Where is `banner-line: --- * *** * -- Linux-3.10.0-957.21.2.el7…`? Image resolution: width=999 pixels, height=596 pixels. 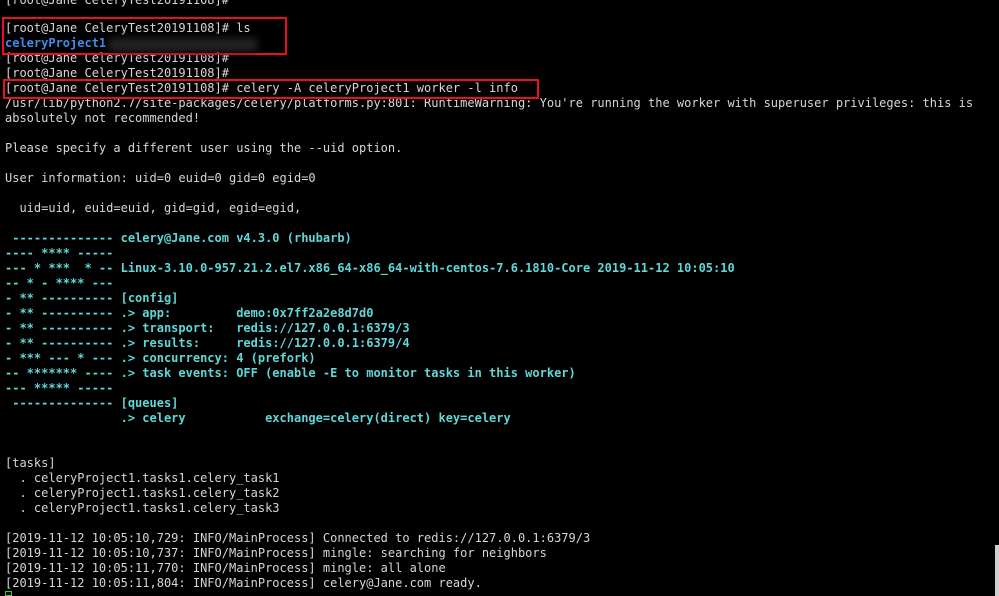 banner-line: --- * *** * -- Linux-3.10.0-957.21.2.el7… is located at coordinates (370, 268).